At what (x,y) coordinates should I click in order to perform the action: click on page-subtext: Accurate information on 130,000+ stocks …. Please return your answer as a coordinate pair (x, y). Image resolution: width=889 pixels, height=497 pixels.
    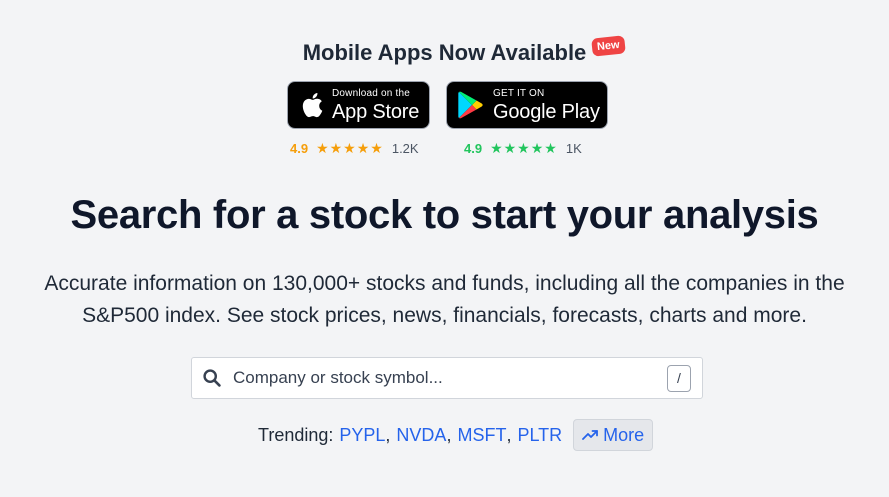
    Looking at the image, I should click on (444, 299).